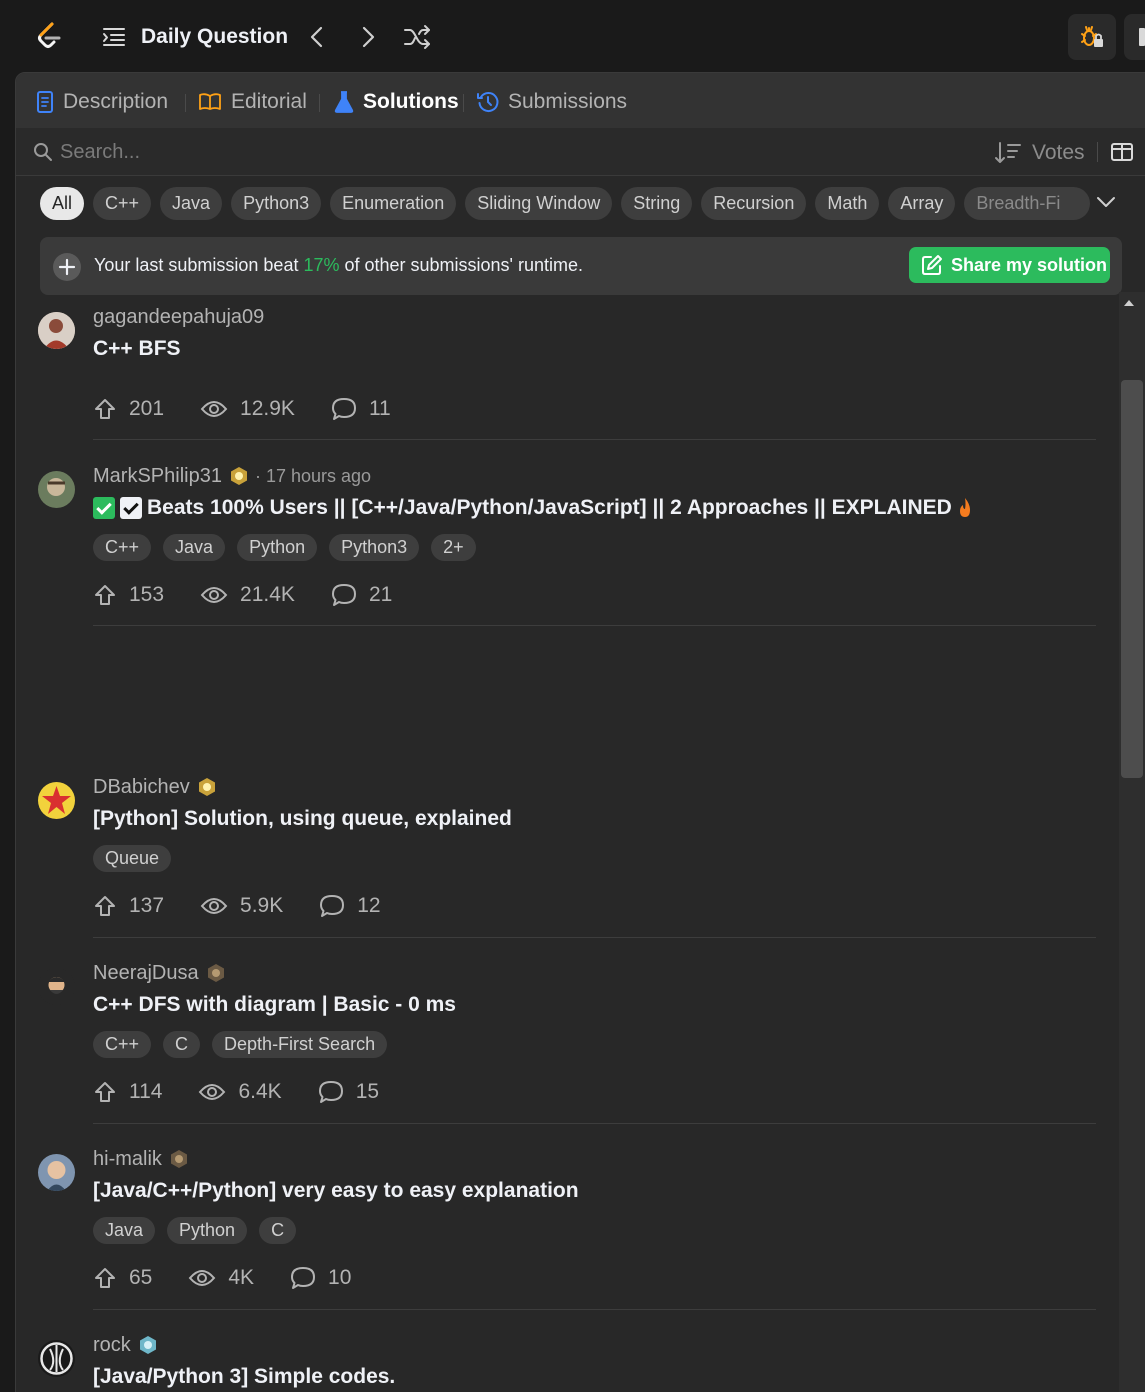 The image size is (1145, 1392). Describe the element at coordinates (127, 1159) in the screenshot. I see `author-name: hi-malik` at that location.